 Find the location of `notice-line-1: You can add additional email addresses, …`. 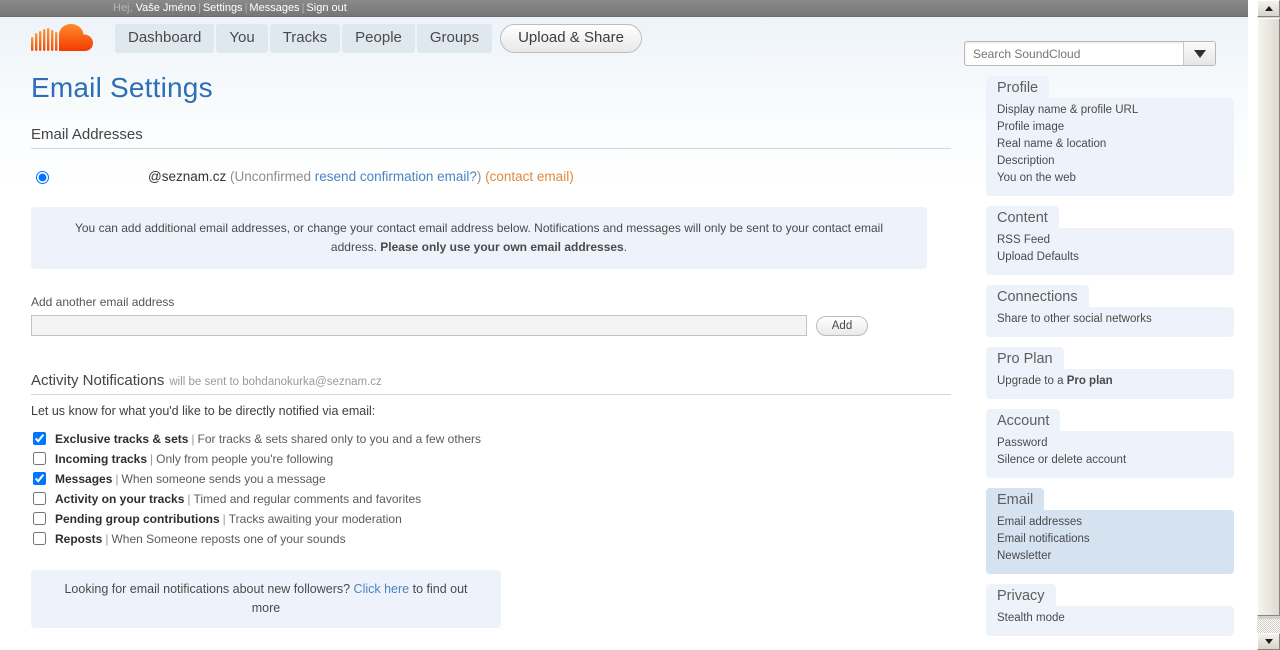

notice-line-1: You can add additional email addresses, … is located at coordinates (478, 228).